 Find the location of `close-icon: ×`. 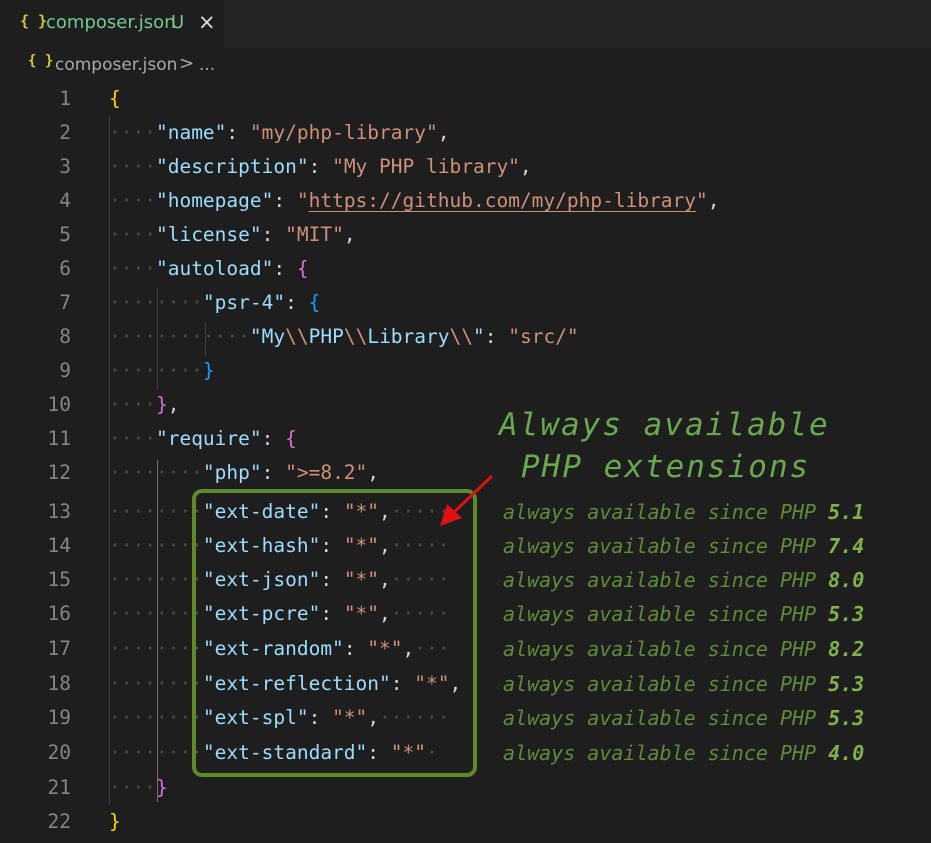

close-icon: × is located at coordinates (207, 22).